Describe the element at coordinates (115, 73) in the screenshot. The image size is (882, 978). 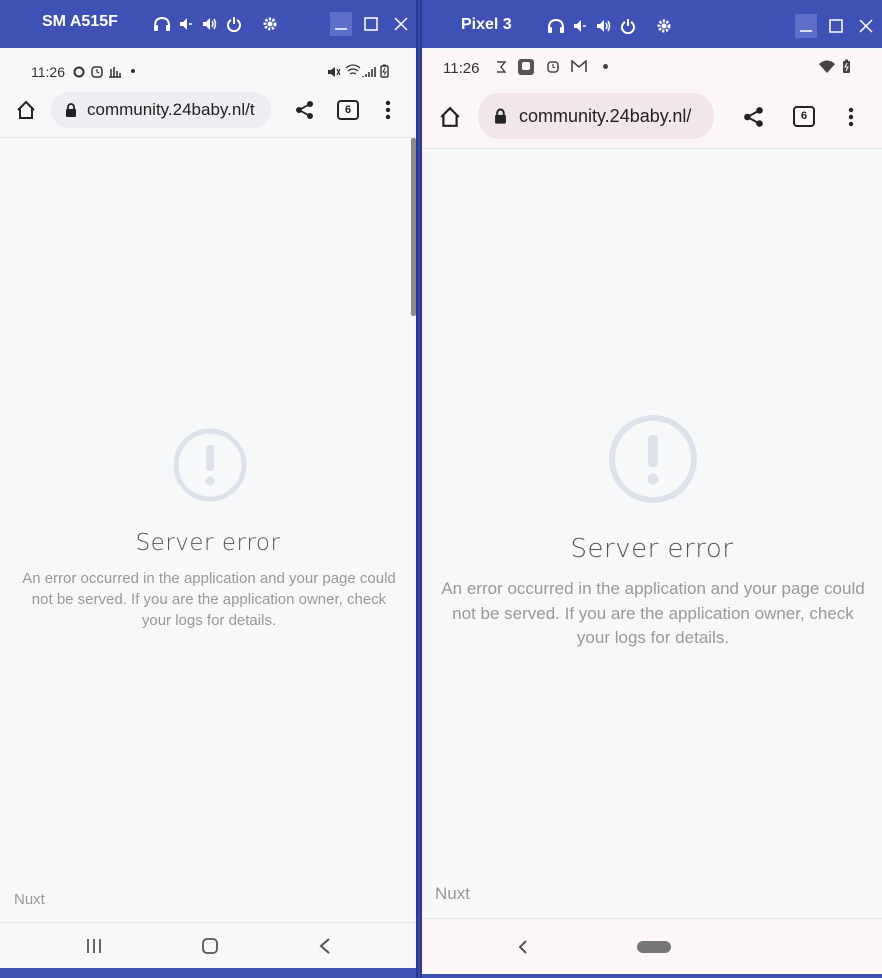
I see `chart-icon` at that location.